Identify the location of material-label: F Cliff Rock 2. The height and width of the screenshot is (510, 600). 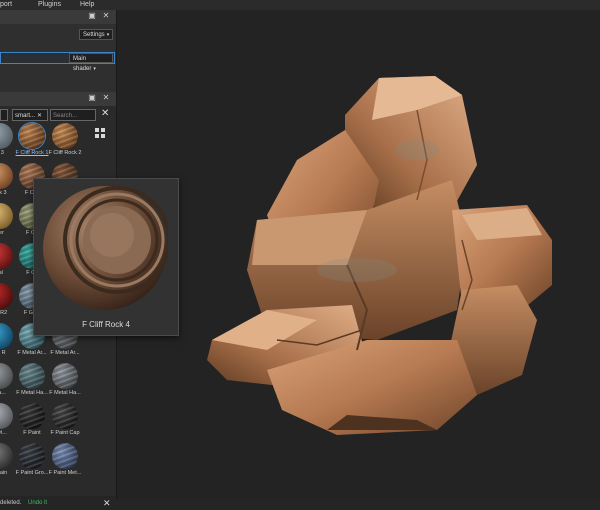
(65, 153).